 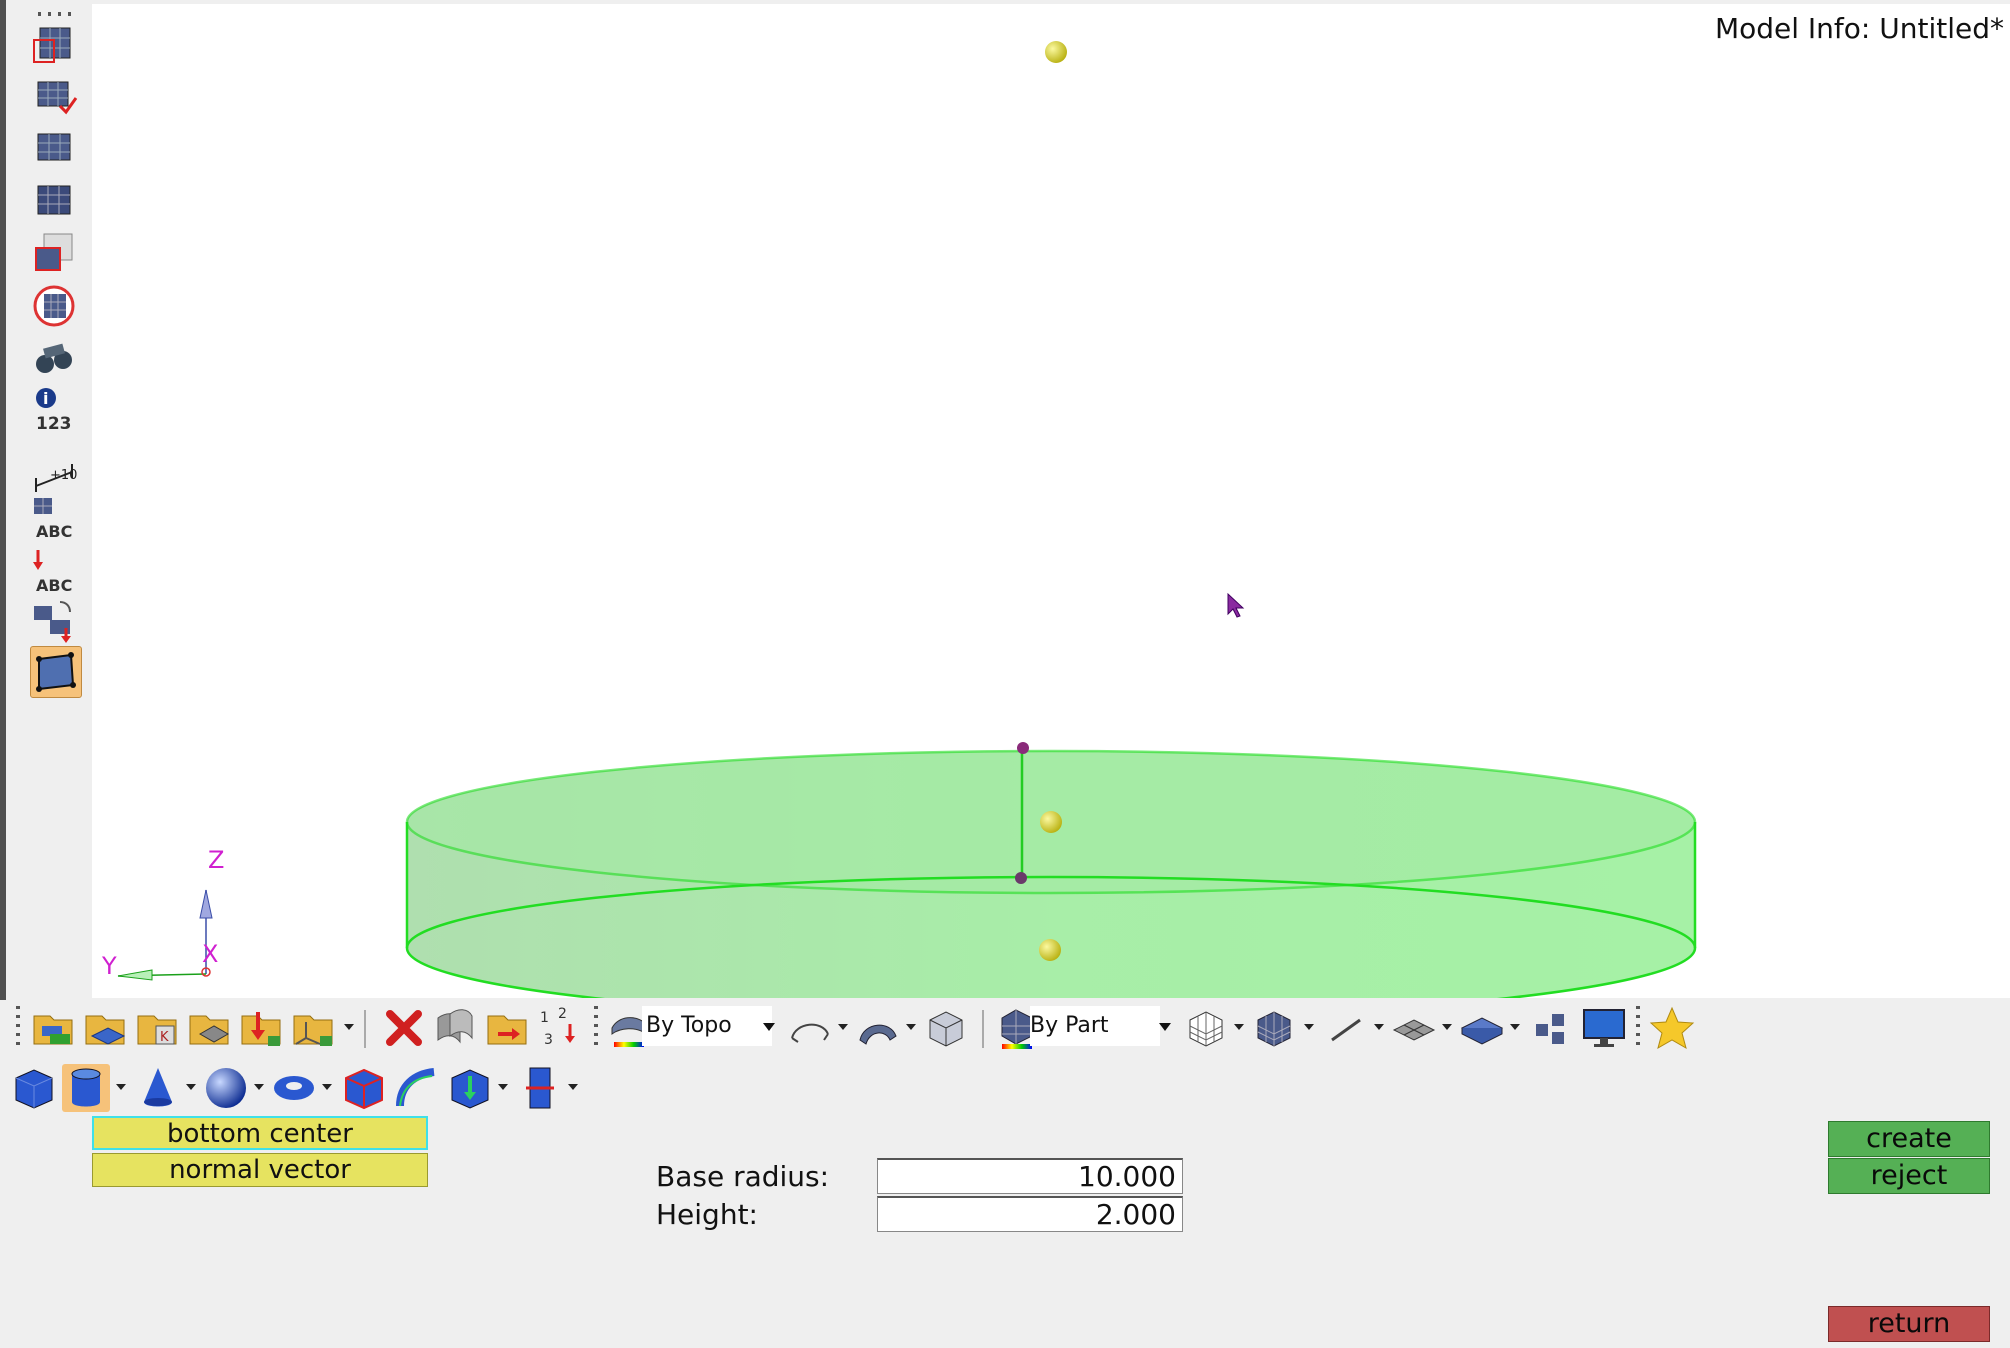 What do you see at coordinates (54, 1028) in the screenshot?
I see `open-model-icon` at bounding box center [54, 1028].